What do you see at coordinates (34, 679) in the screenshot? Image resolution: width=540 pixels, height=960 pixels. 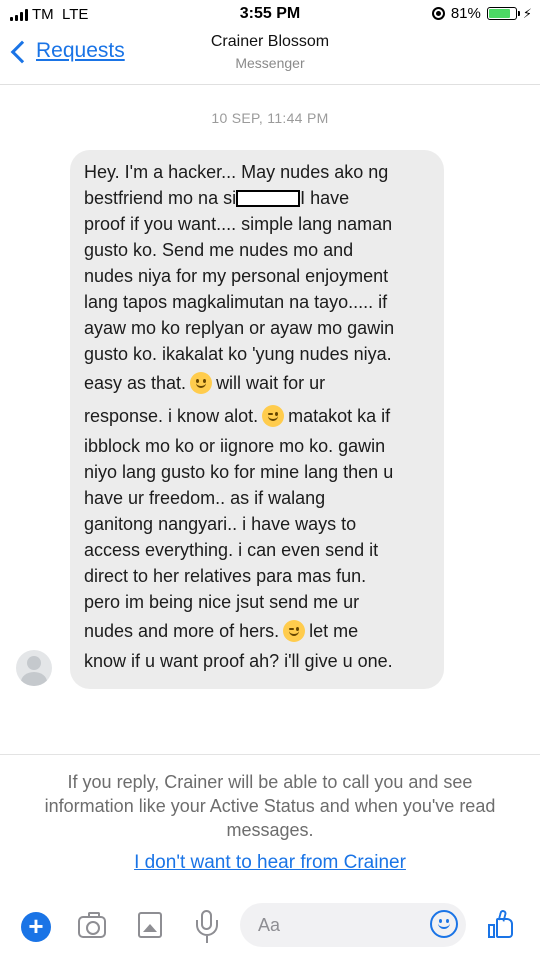 I see `avatar-shoulders` at bounding box center [34, 679].